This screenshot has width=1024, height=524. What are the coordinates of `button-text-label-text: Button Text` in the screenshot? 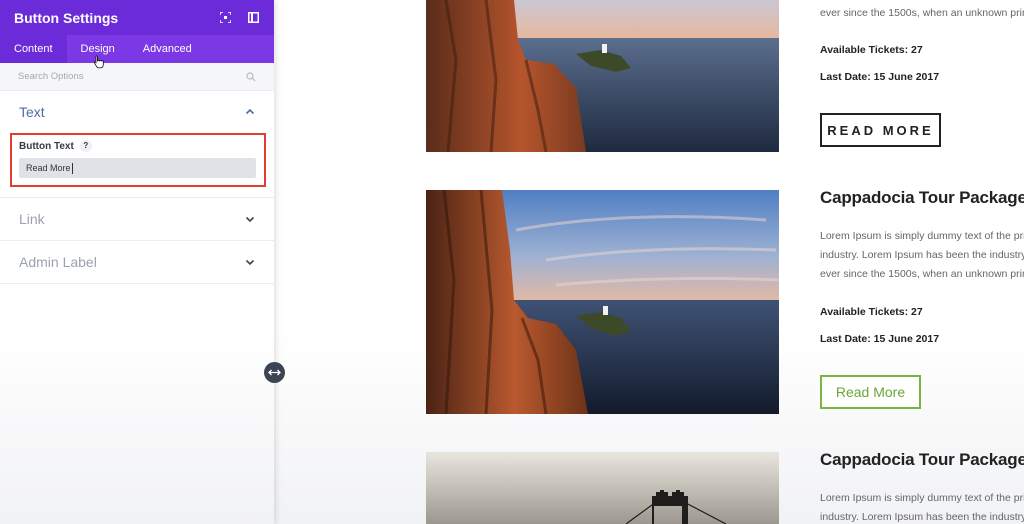 It's located at (46, 146).